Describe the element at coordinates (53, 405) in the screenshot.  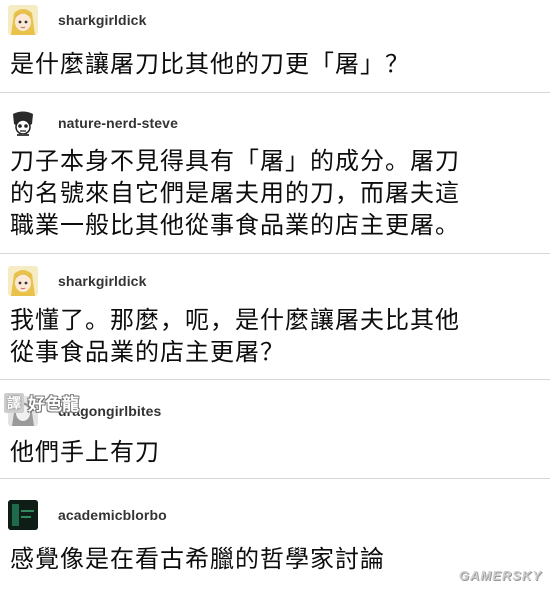
I see `translator-name: 好色龍` at that location.